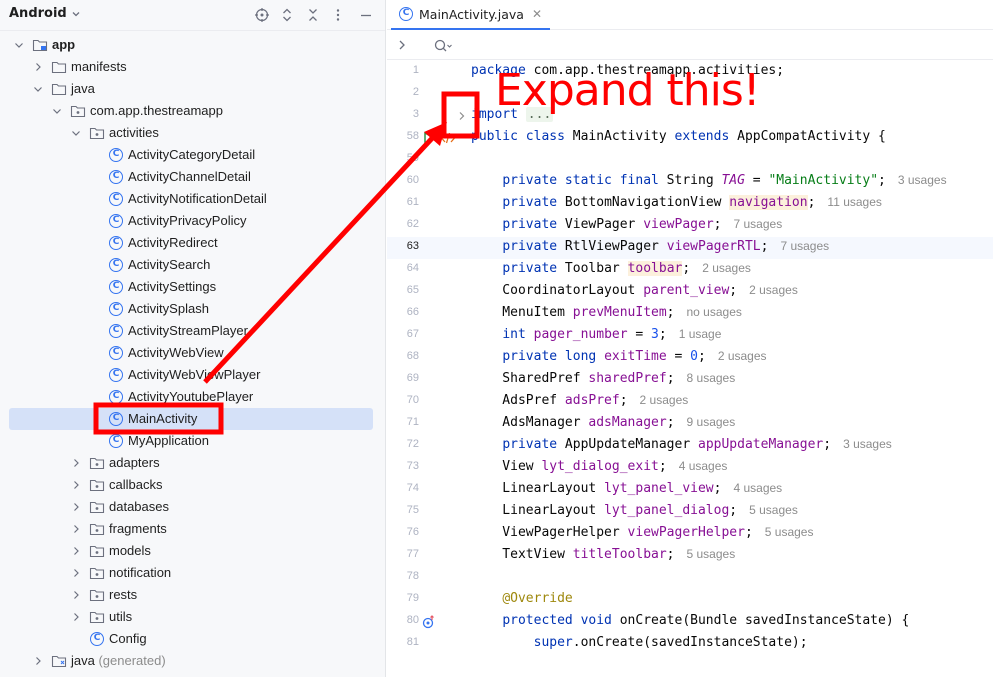 Image resolution: width=993 pixels, height=677 pixels. I want to click on tree-item-callbacks: callbacks, so click(192, 485).